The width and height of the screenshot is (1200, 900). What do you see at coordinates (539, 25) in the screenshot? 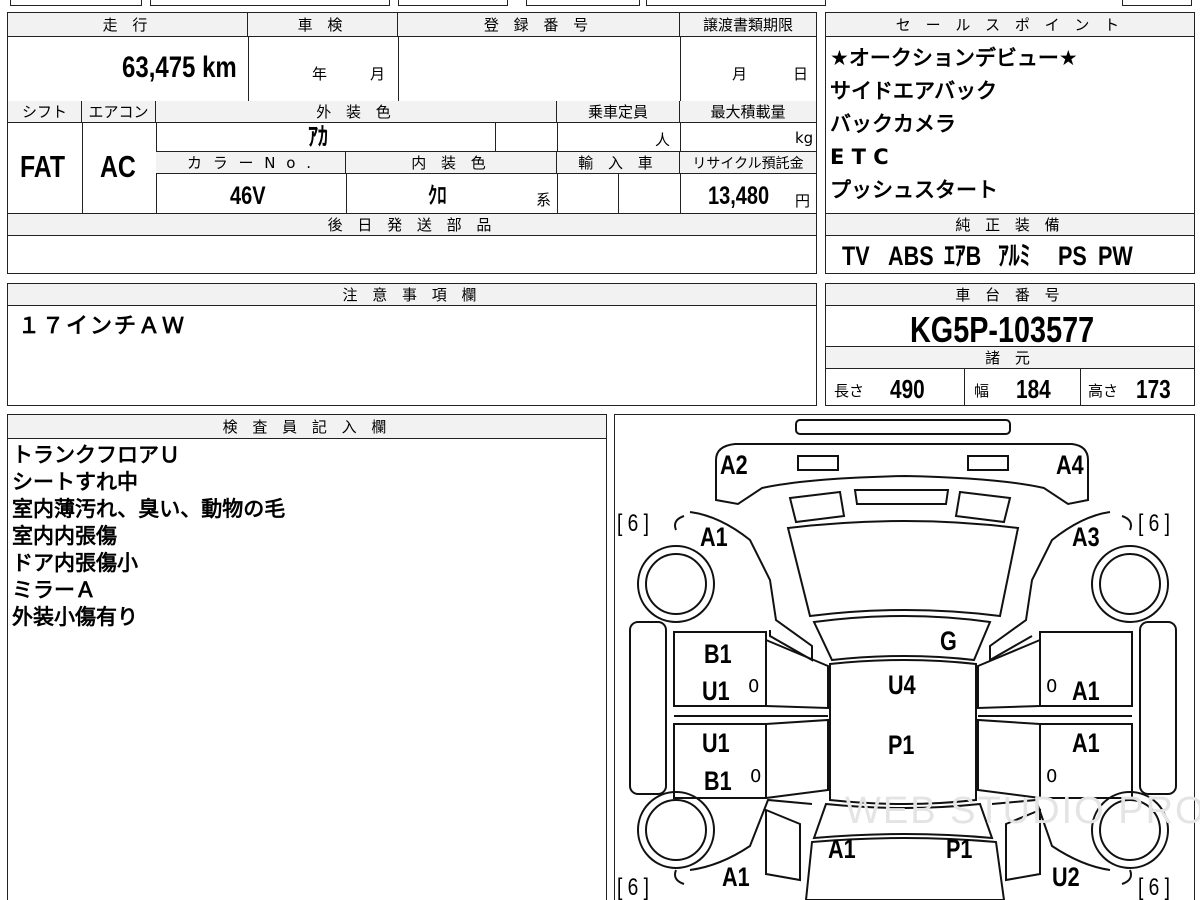
I see `registration-header: 登 録 番 号` at bounding box center [539, 25].